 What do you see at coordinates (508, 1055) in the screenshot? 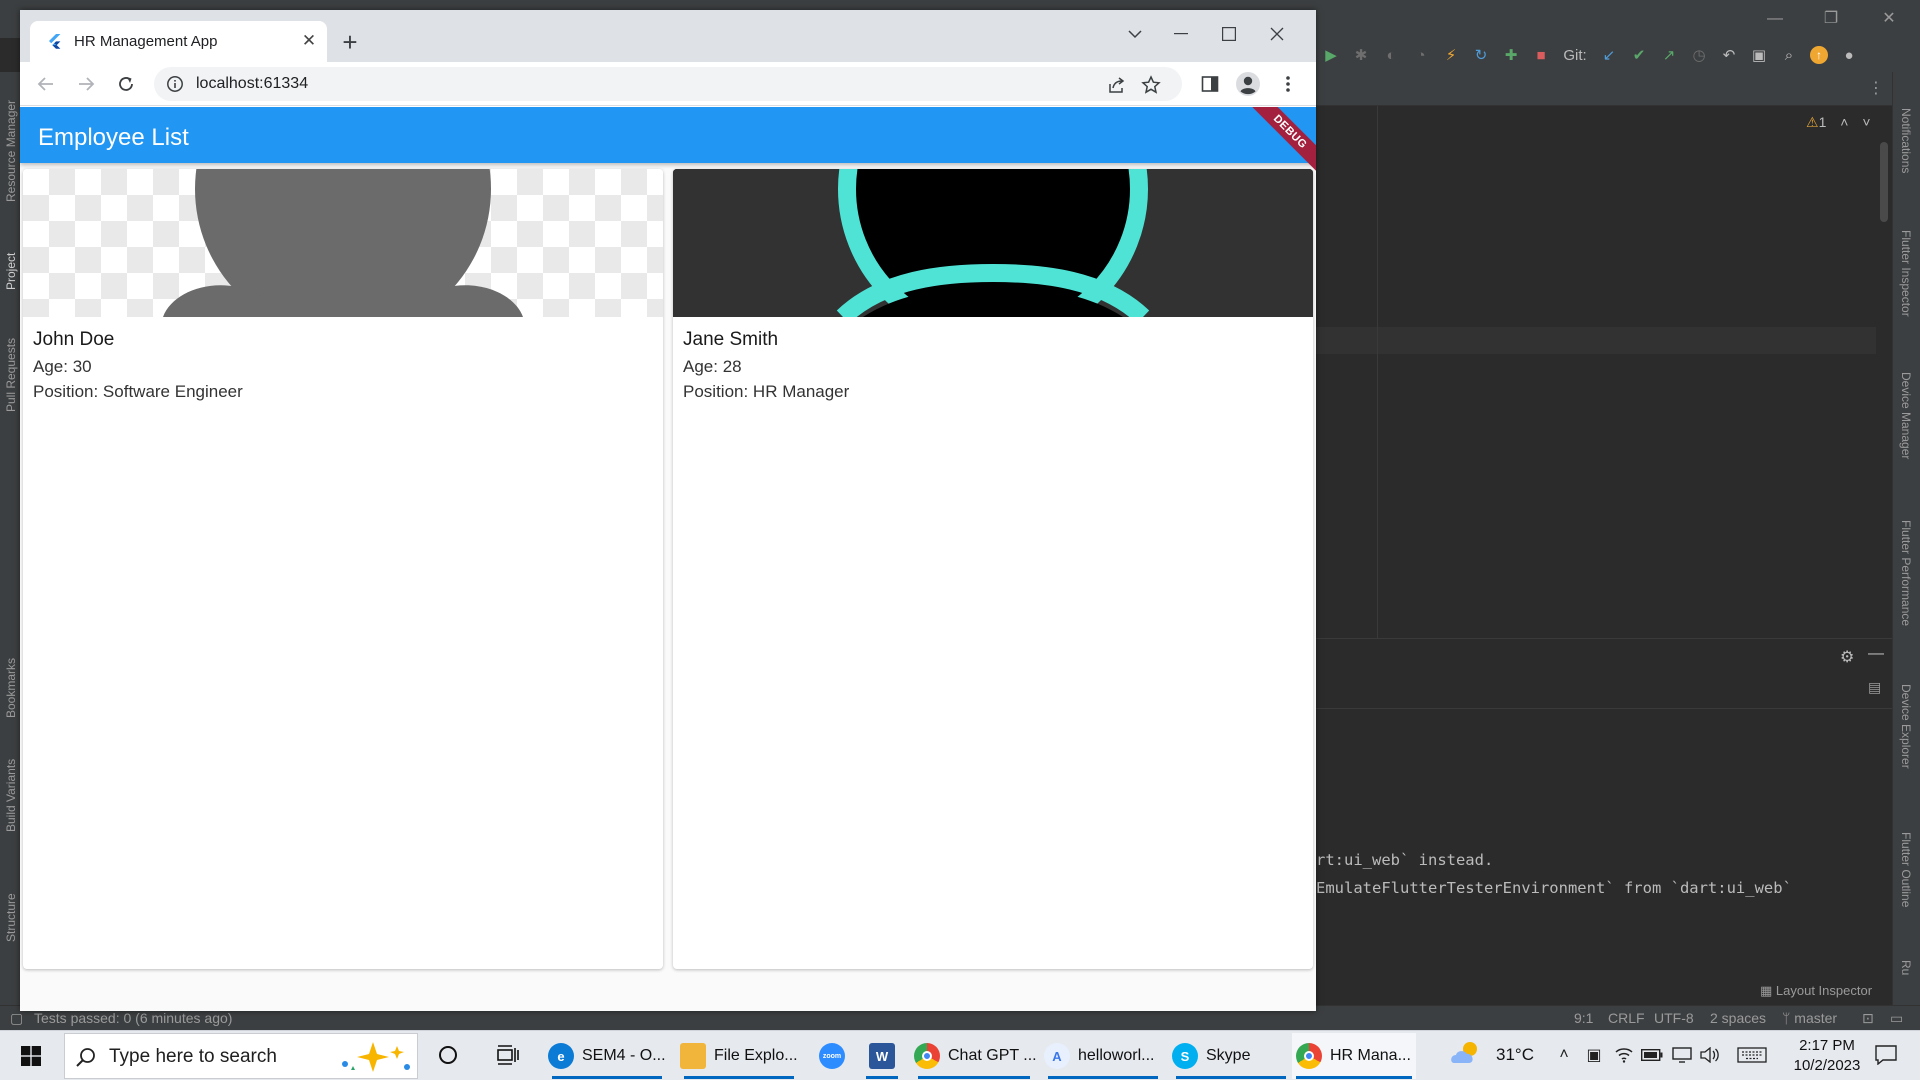
I see `task-view-icon` at bounding box center [508, 1055].